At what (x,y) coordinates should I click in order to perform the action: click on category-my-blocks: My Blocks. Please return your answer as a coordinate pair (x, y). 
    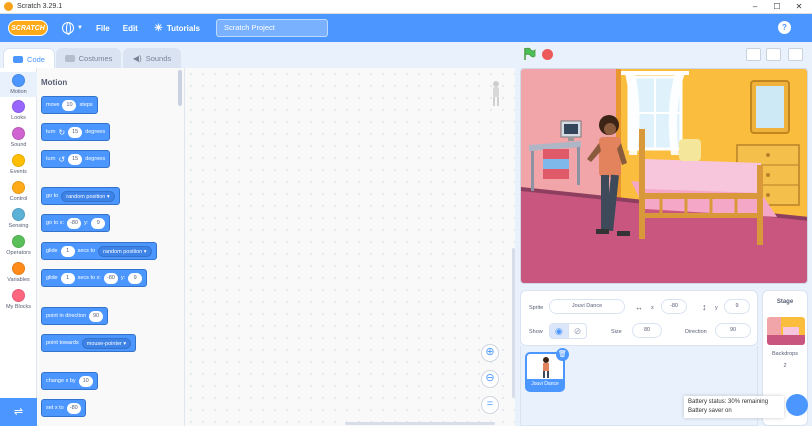
    Looking at the image, I should click on (18, 299).